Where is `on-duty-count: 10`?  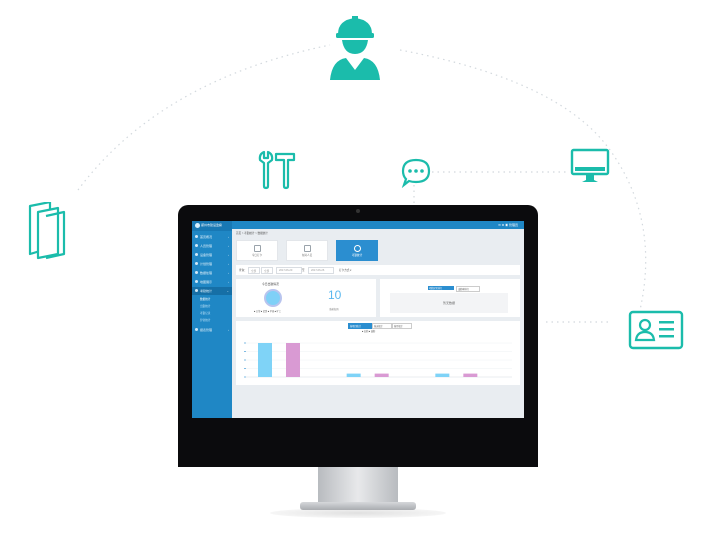 on-duty-count: 10 is located at coordinates (335, 295).